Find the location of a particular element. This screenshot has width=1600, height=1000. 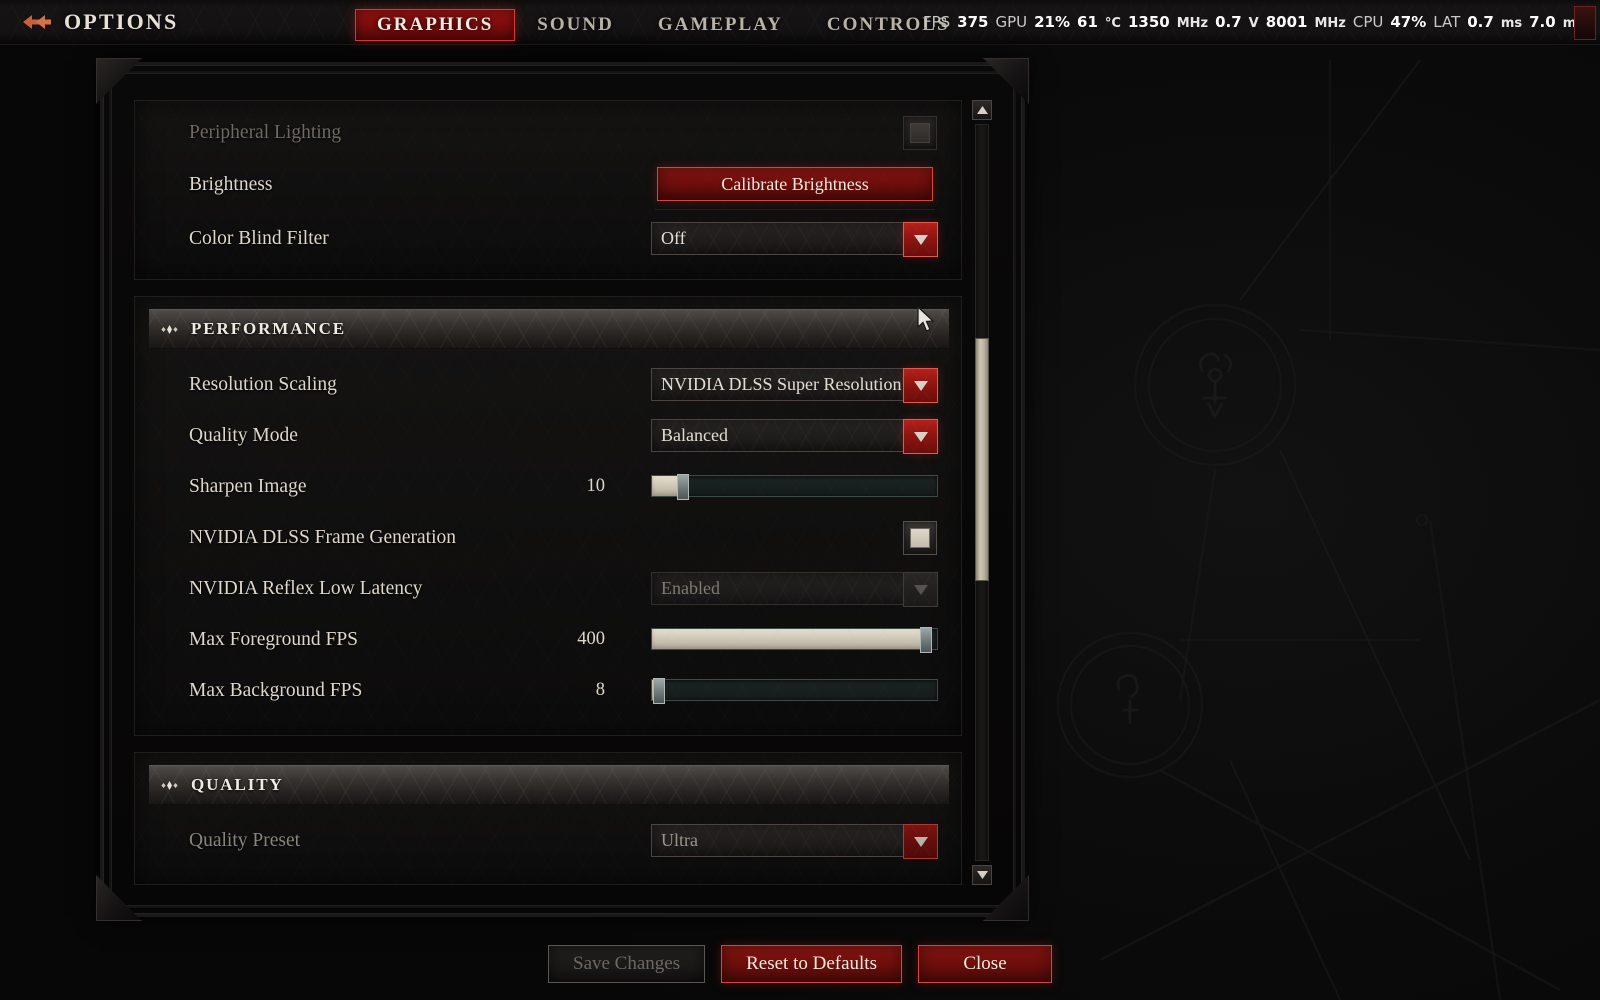

settings-scrollbar is located at coordinates (982, 492).